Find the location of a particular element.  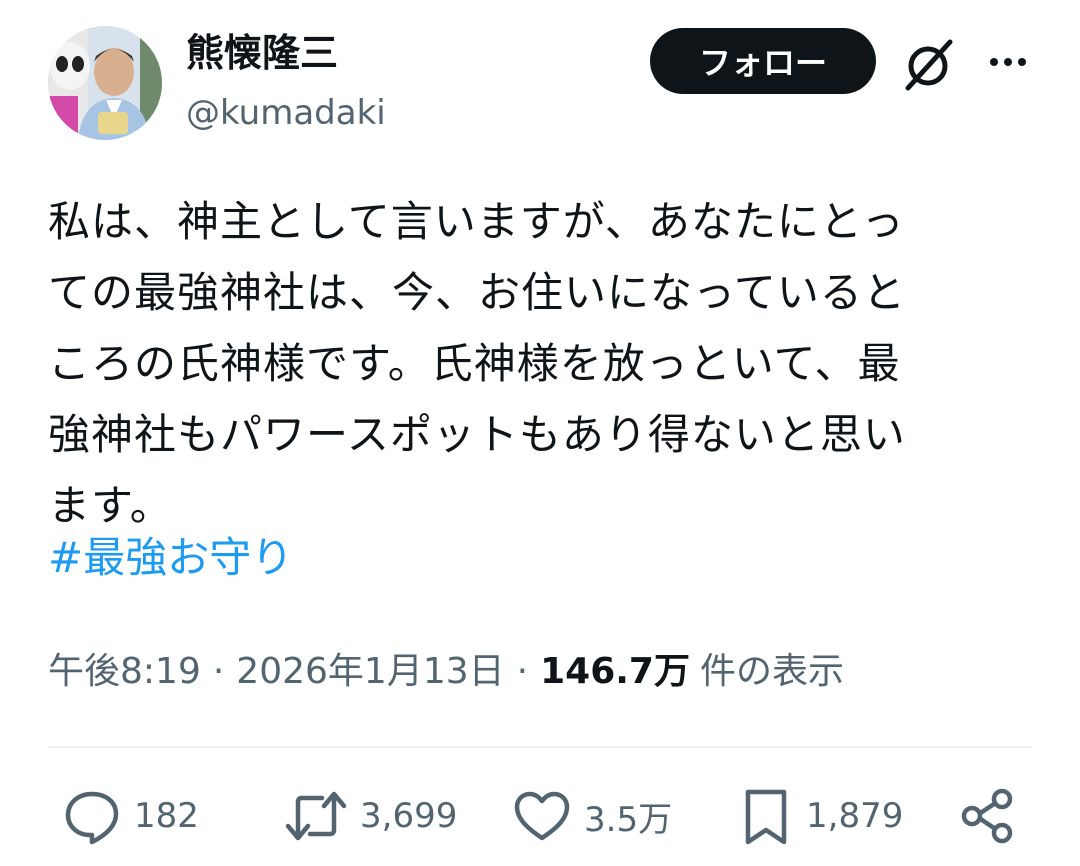

divider is located at coordinates (540, 747).